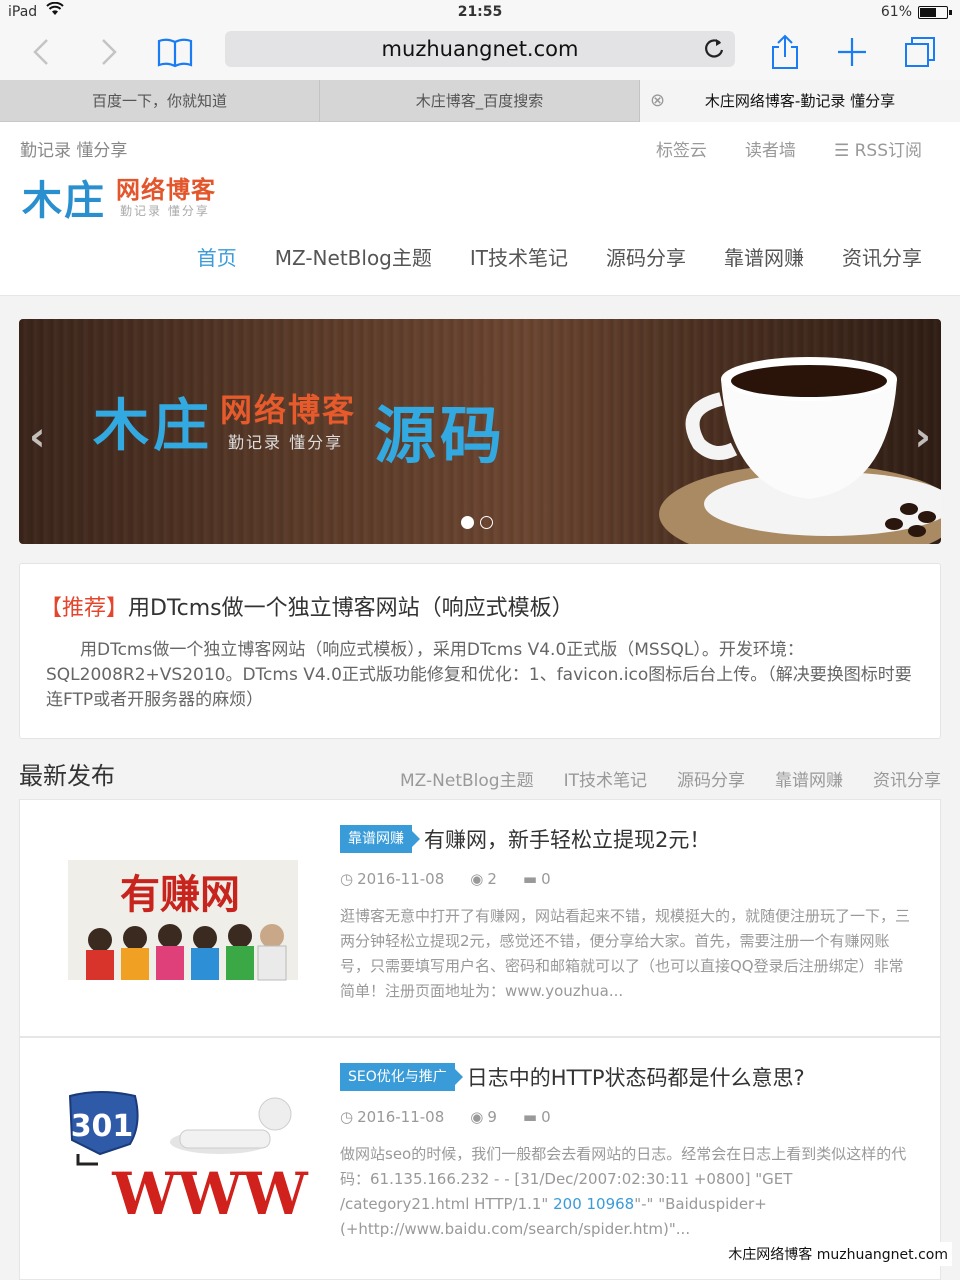 This screenshot has width=960, height=1280. I want to click on banner-red: 网络博客, so click(288, 410).